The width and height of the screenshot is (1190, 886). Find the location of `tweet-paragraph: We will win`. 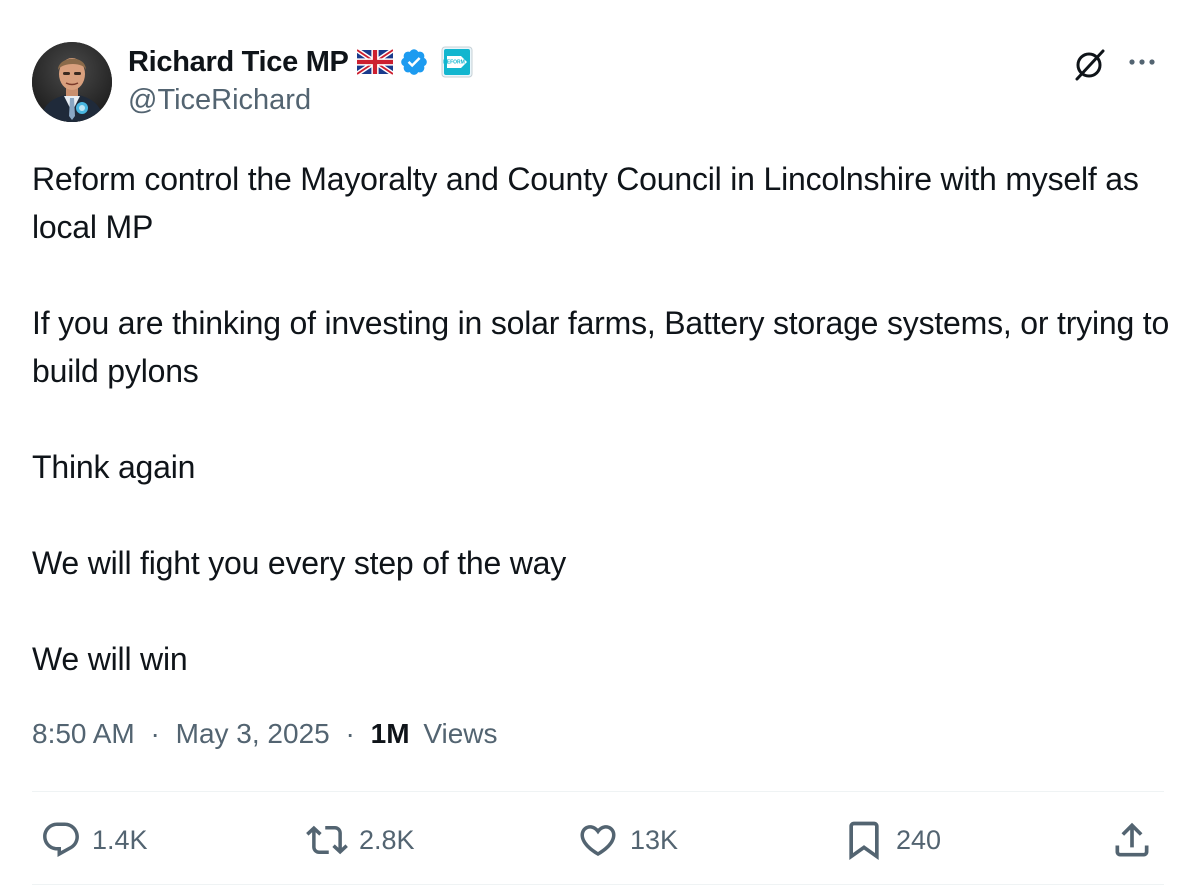

tweet-paragraph: We will win is located at coordinates (110, 659).